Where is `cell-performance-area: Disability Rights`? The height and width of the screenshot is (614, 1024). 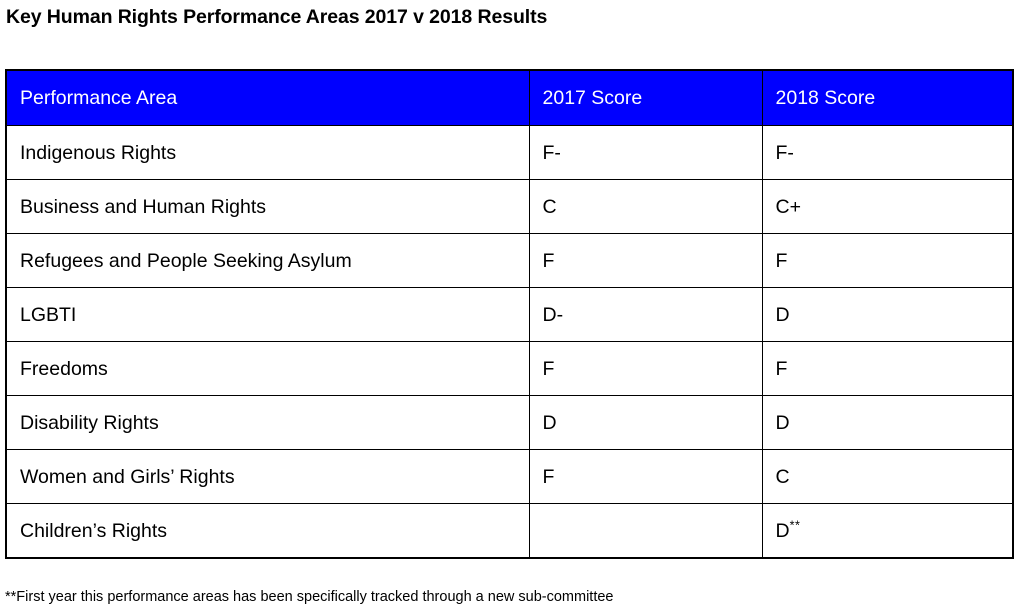 cell-performance-area: Disability Rights is located at coordinates (267, 422).